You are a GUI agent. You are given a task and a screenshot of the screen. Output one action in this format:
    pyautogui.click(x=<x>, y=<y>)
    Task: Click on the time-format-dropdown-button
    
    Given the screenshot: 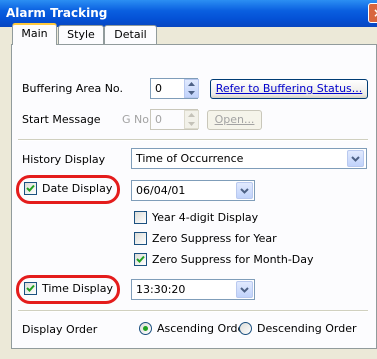 What is the action you would take?
    pyautogui.click(x=244, y=289)
    